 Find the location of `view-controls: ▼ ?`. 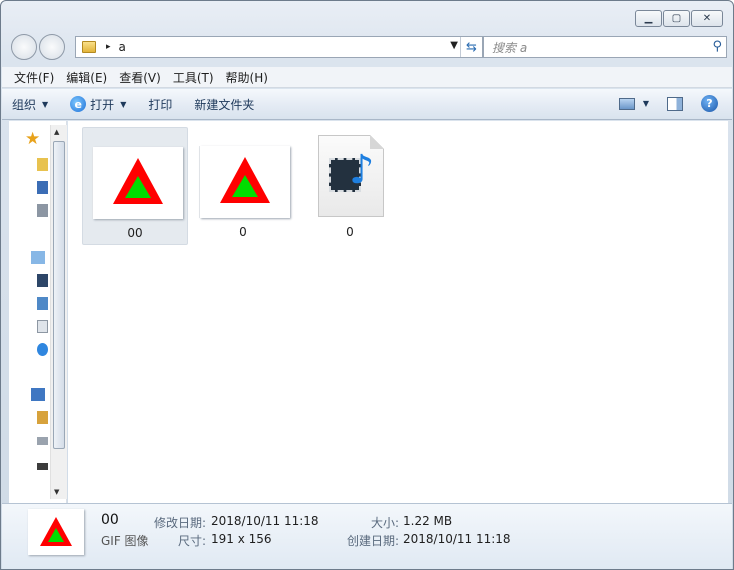

view-controls: ▼ ? is located at coordinates (668, 103).